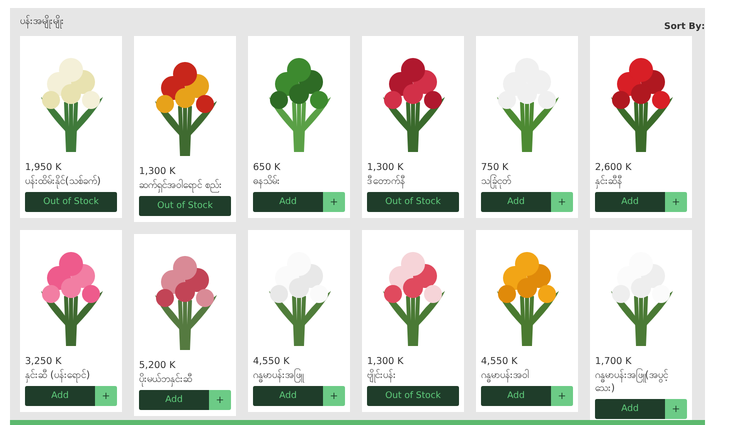 This screenshot has height=425, width=731. What do you see at coordinates (613, 361) in the screenshot?
I see `product-price: 1,700 K` at bounding box center [613, 361].